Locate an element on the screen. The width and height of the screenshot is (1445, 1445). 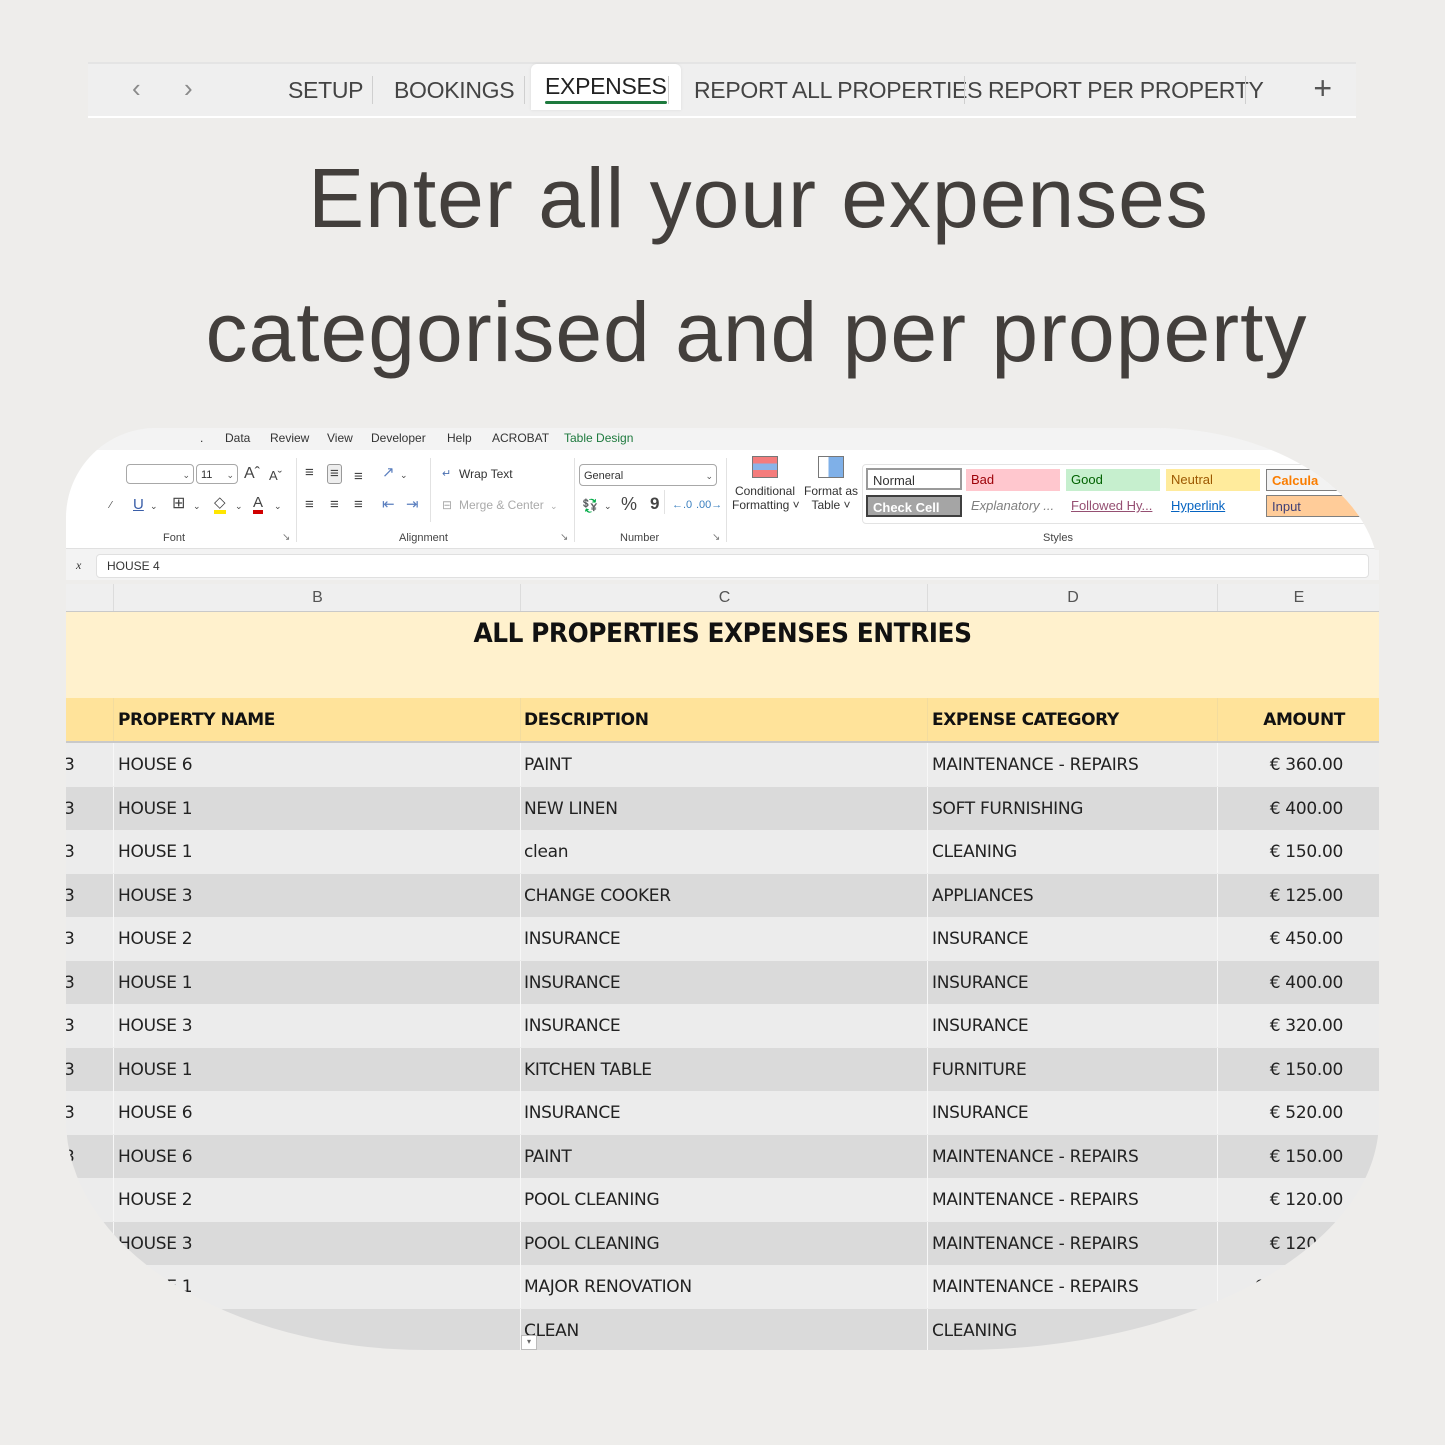
style-input: Input is located at coordinates (1313, 506).